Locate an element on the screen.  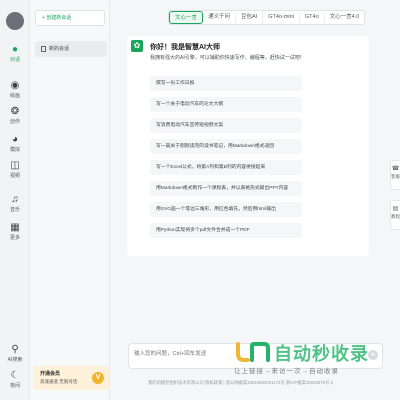
greeting-intro: 我拥有强大的AI引擎，可以辅助你快速写作、编程等，赶快试一试吧! is located at coordinates (226, 58).